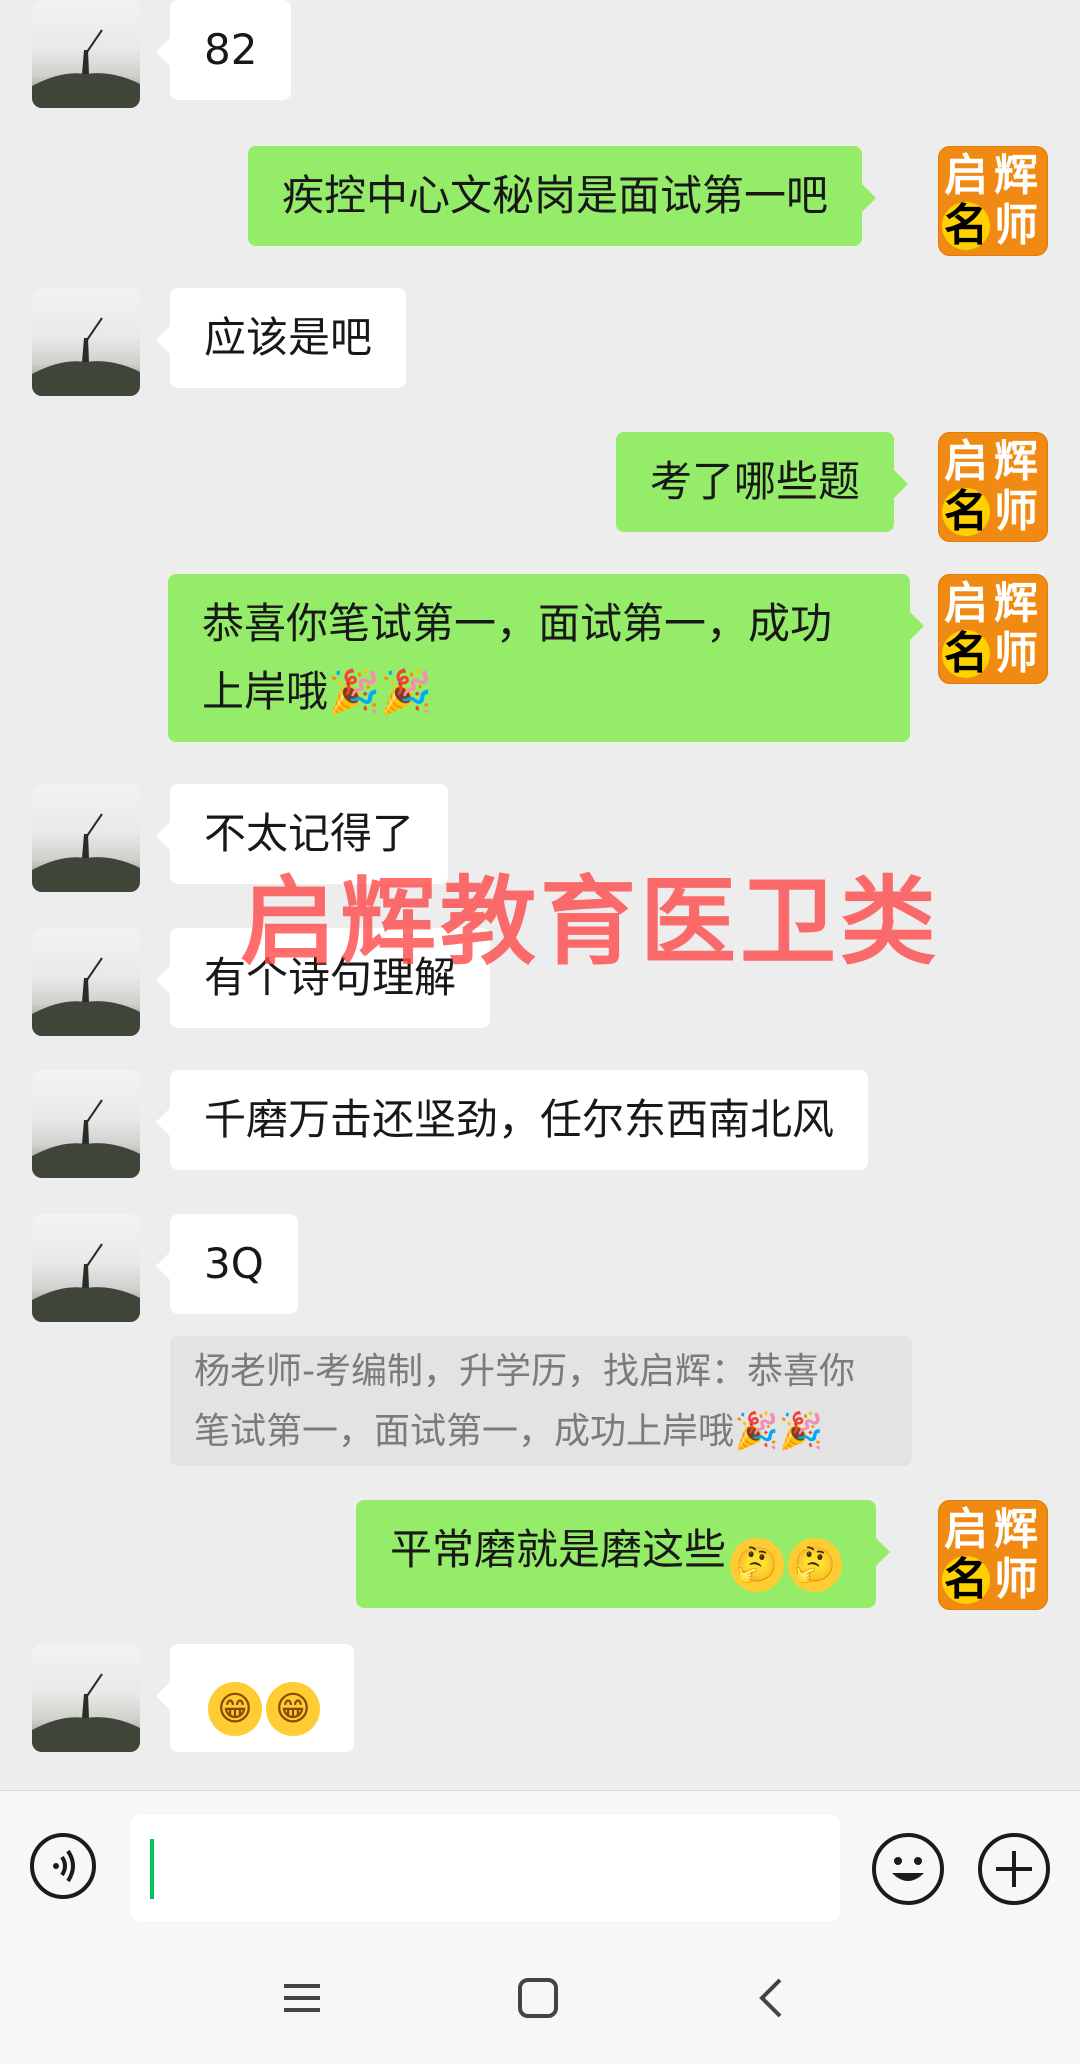 The image size is (1080, 2064). I want to click on message-bubble: 平常磨就是磨这些 🤔 🤔, so click(623, 1554).